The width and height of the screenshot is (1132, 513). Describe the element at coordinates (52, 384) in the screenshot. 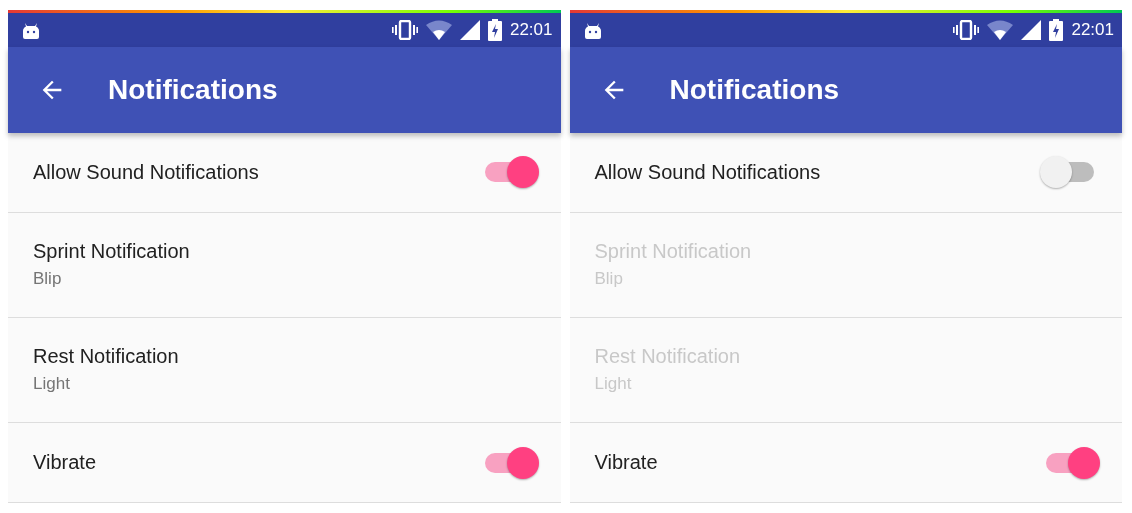

I see `setting-summary: Light` at that location.